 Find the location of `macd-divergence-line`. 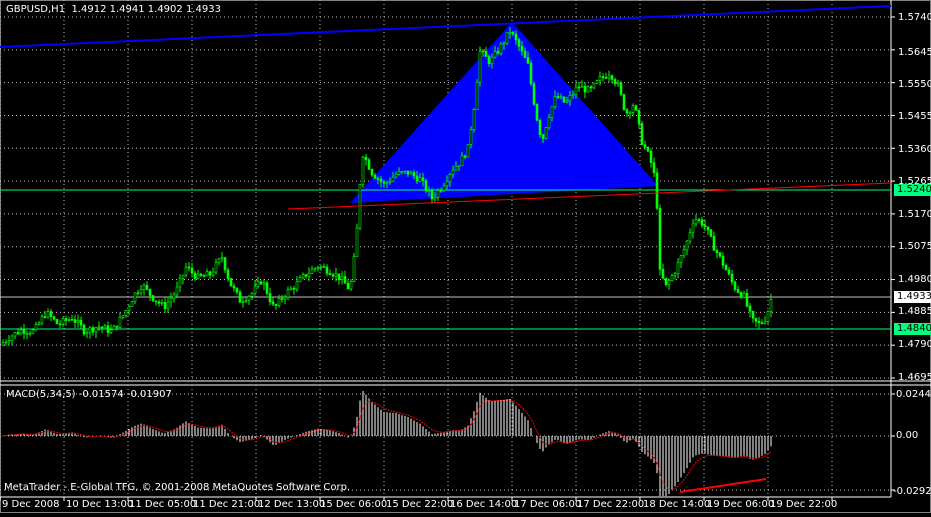

macd-divergence-line is located at coordinates (723, 485).